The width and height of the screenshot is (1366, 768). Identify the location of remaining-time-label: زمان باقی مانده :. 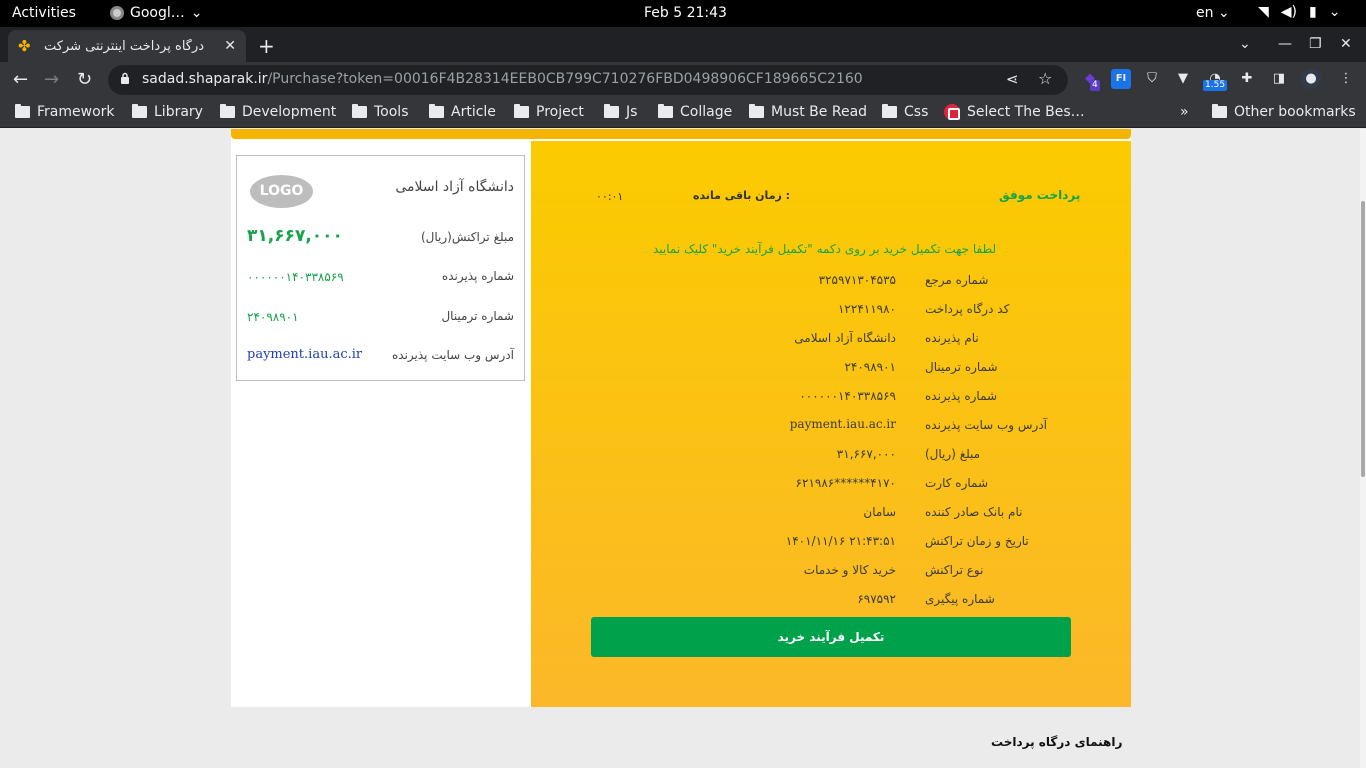
(742, 195).